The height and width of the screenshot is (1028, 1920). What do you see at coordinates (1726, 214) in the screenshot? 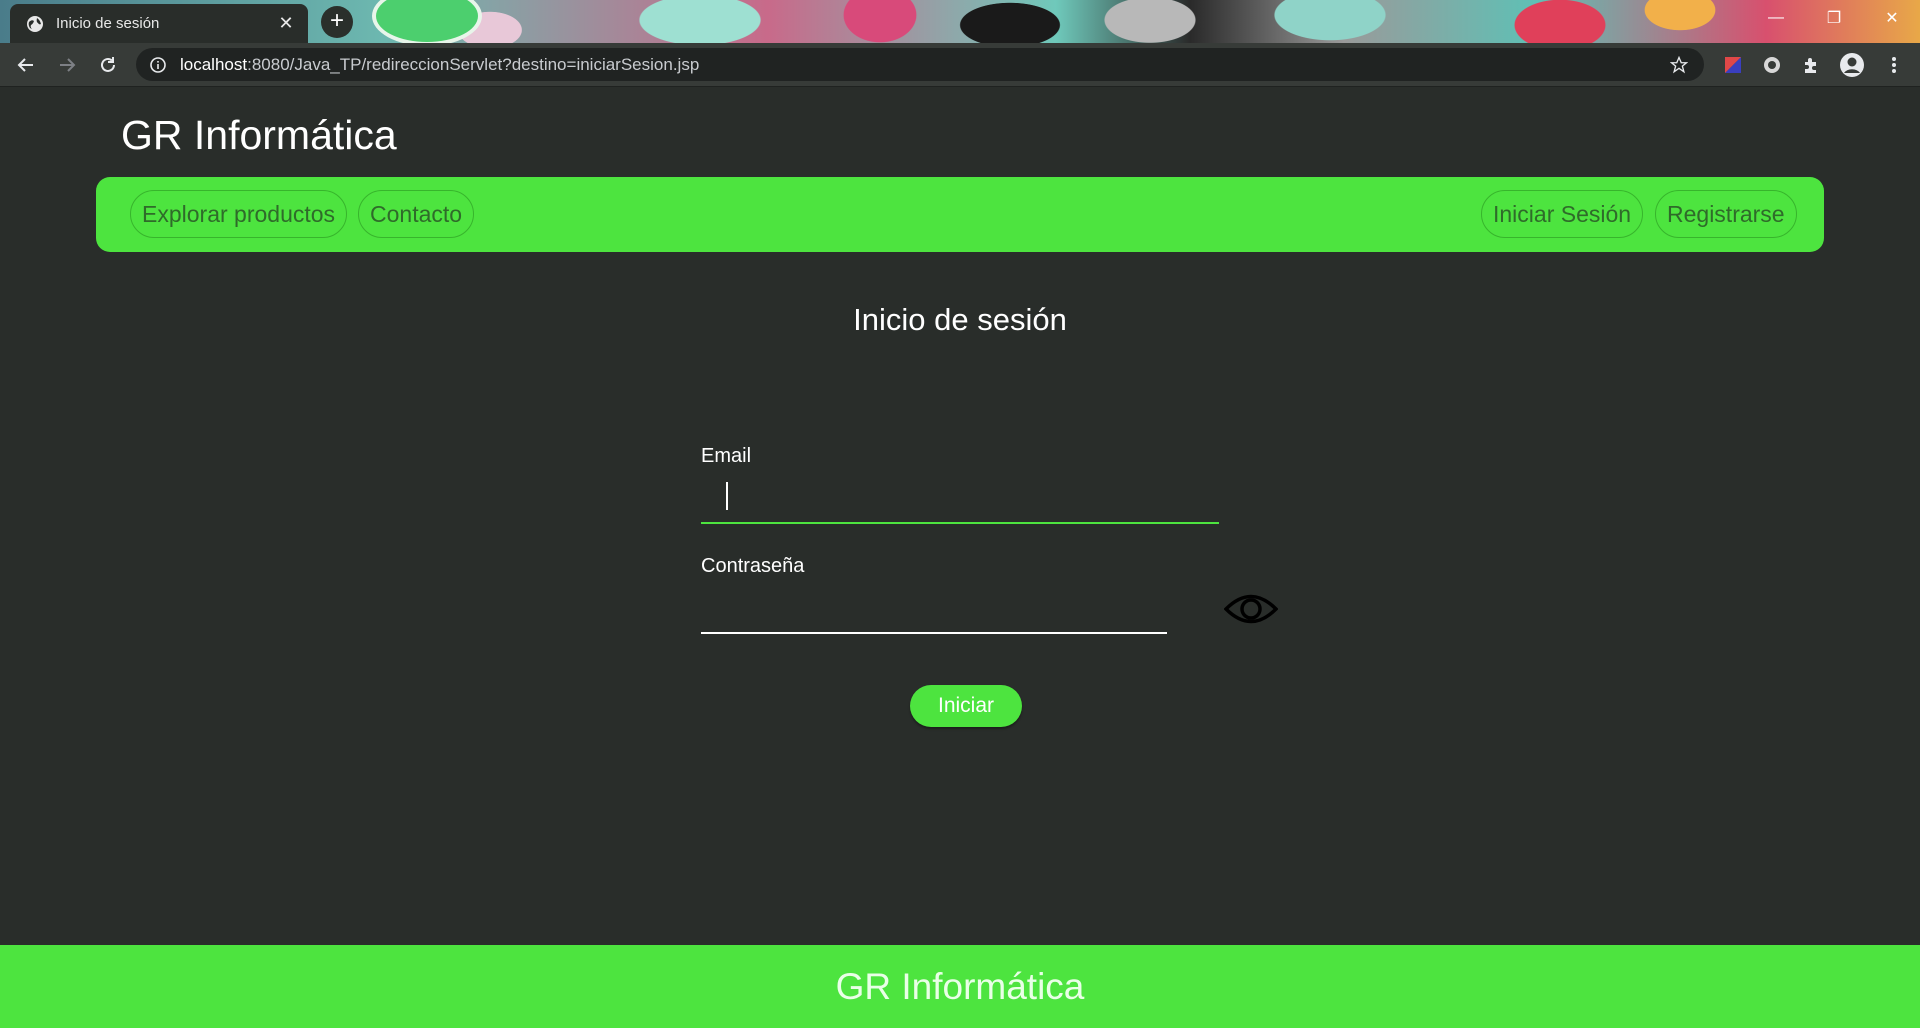
I see `nav-registrarse: Registrarse` at bounding box center [1726, 214].